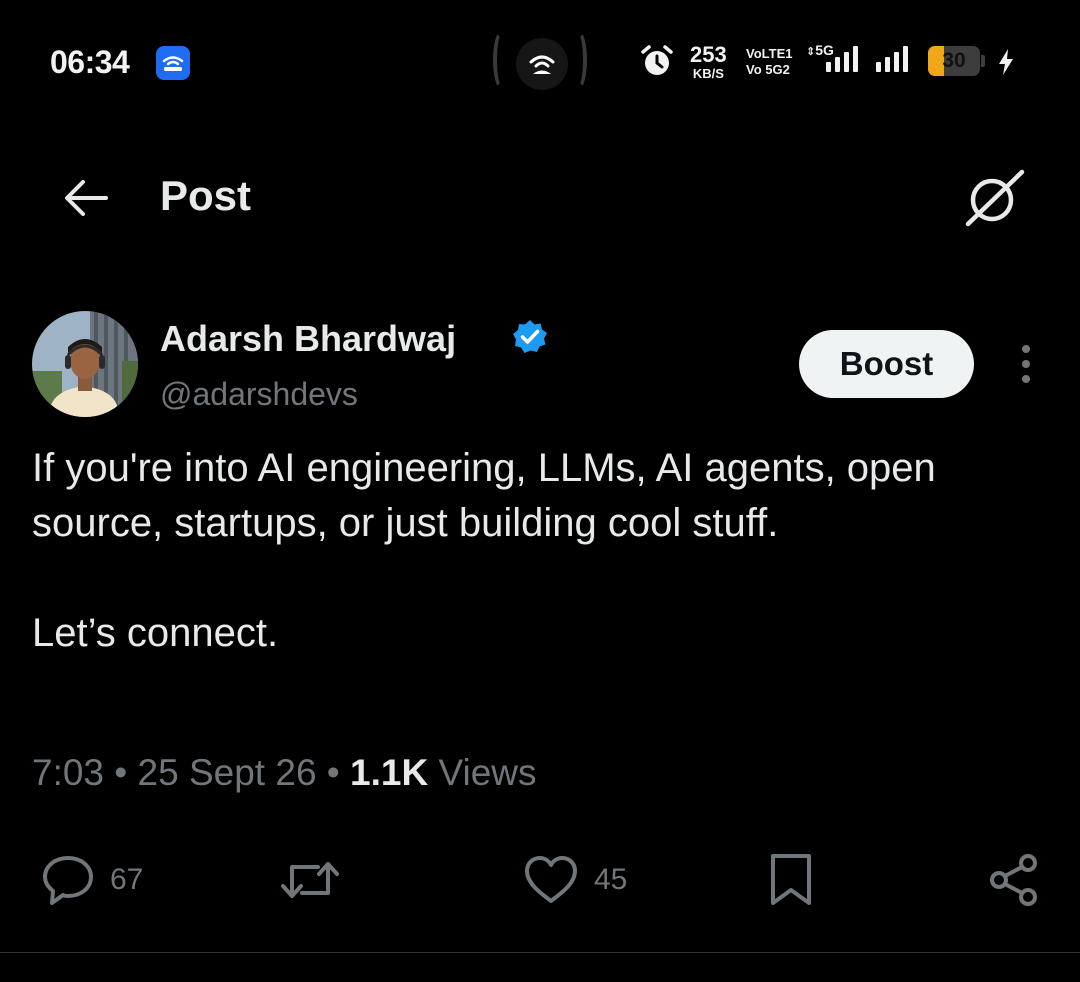 The width and height of the screenshot is (1080, 982). Describe the element at coordinates (708, 54) in the screenshot. I see `network-speed-value: 253` at that location.